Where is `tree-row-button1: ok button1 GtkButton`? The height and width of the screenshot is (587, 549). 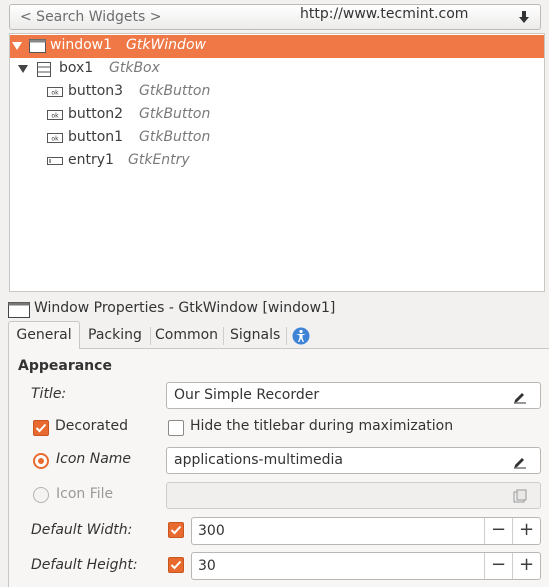
tree-row-button1: ok button1 GtkButton is located at coordinates (277, 138).